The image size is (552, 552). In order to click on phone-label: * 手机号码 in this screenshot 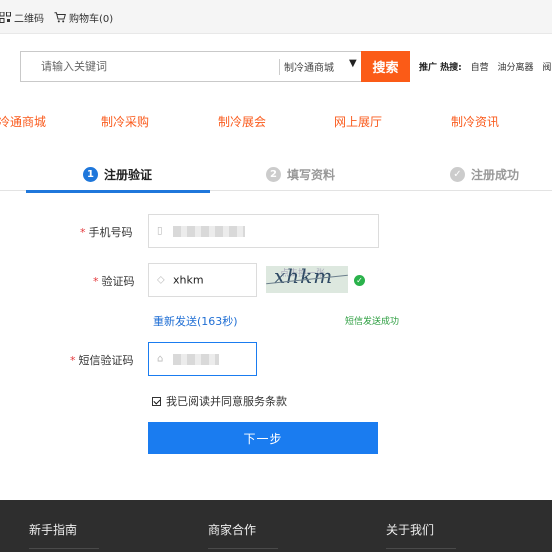, I will do `click(106, 232)`.